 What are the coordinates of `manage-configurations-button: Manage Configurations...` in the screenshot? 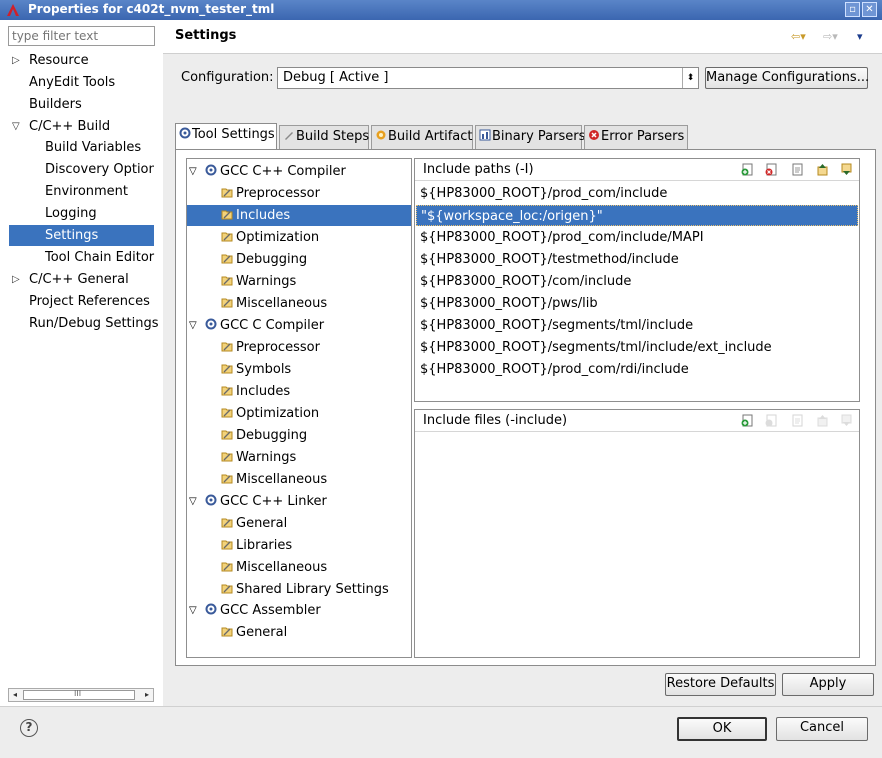 It's located at (787, 78).